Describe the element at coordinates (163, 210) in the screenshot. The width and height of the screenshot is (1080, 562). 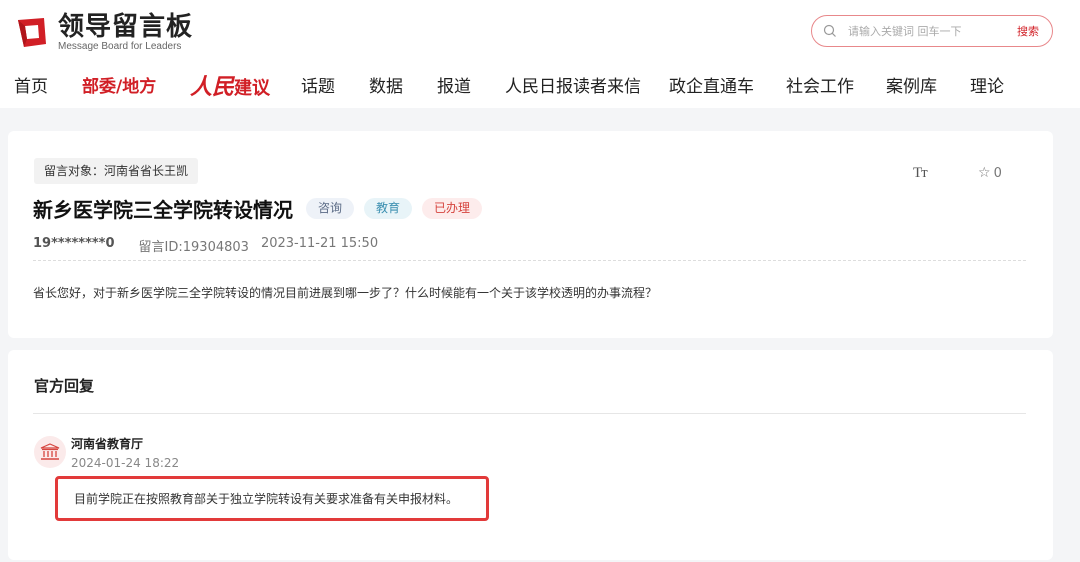
I see `message-title: 新乡医学院三全学院转设情况` at that location.